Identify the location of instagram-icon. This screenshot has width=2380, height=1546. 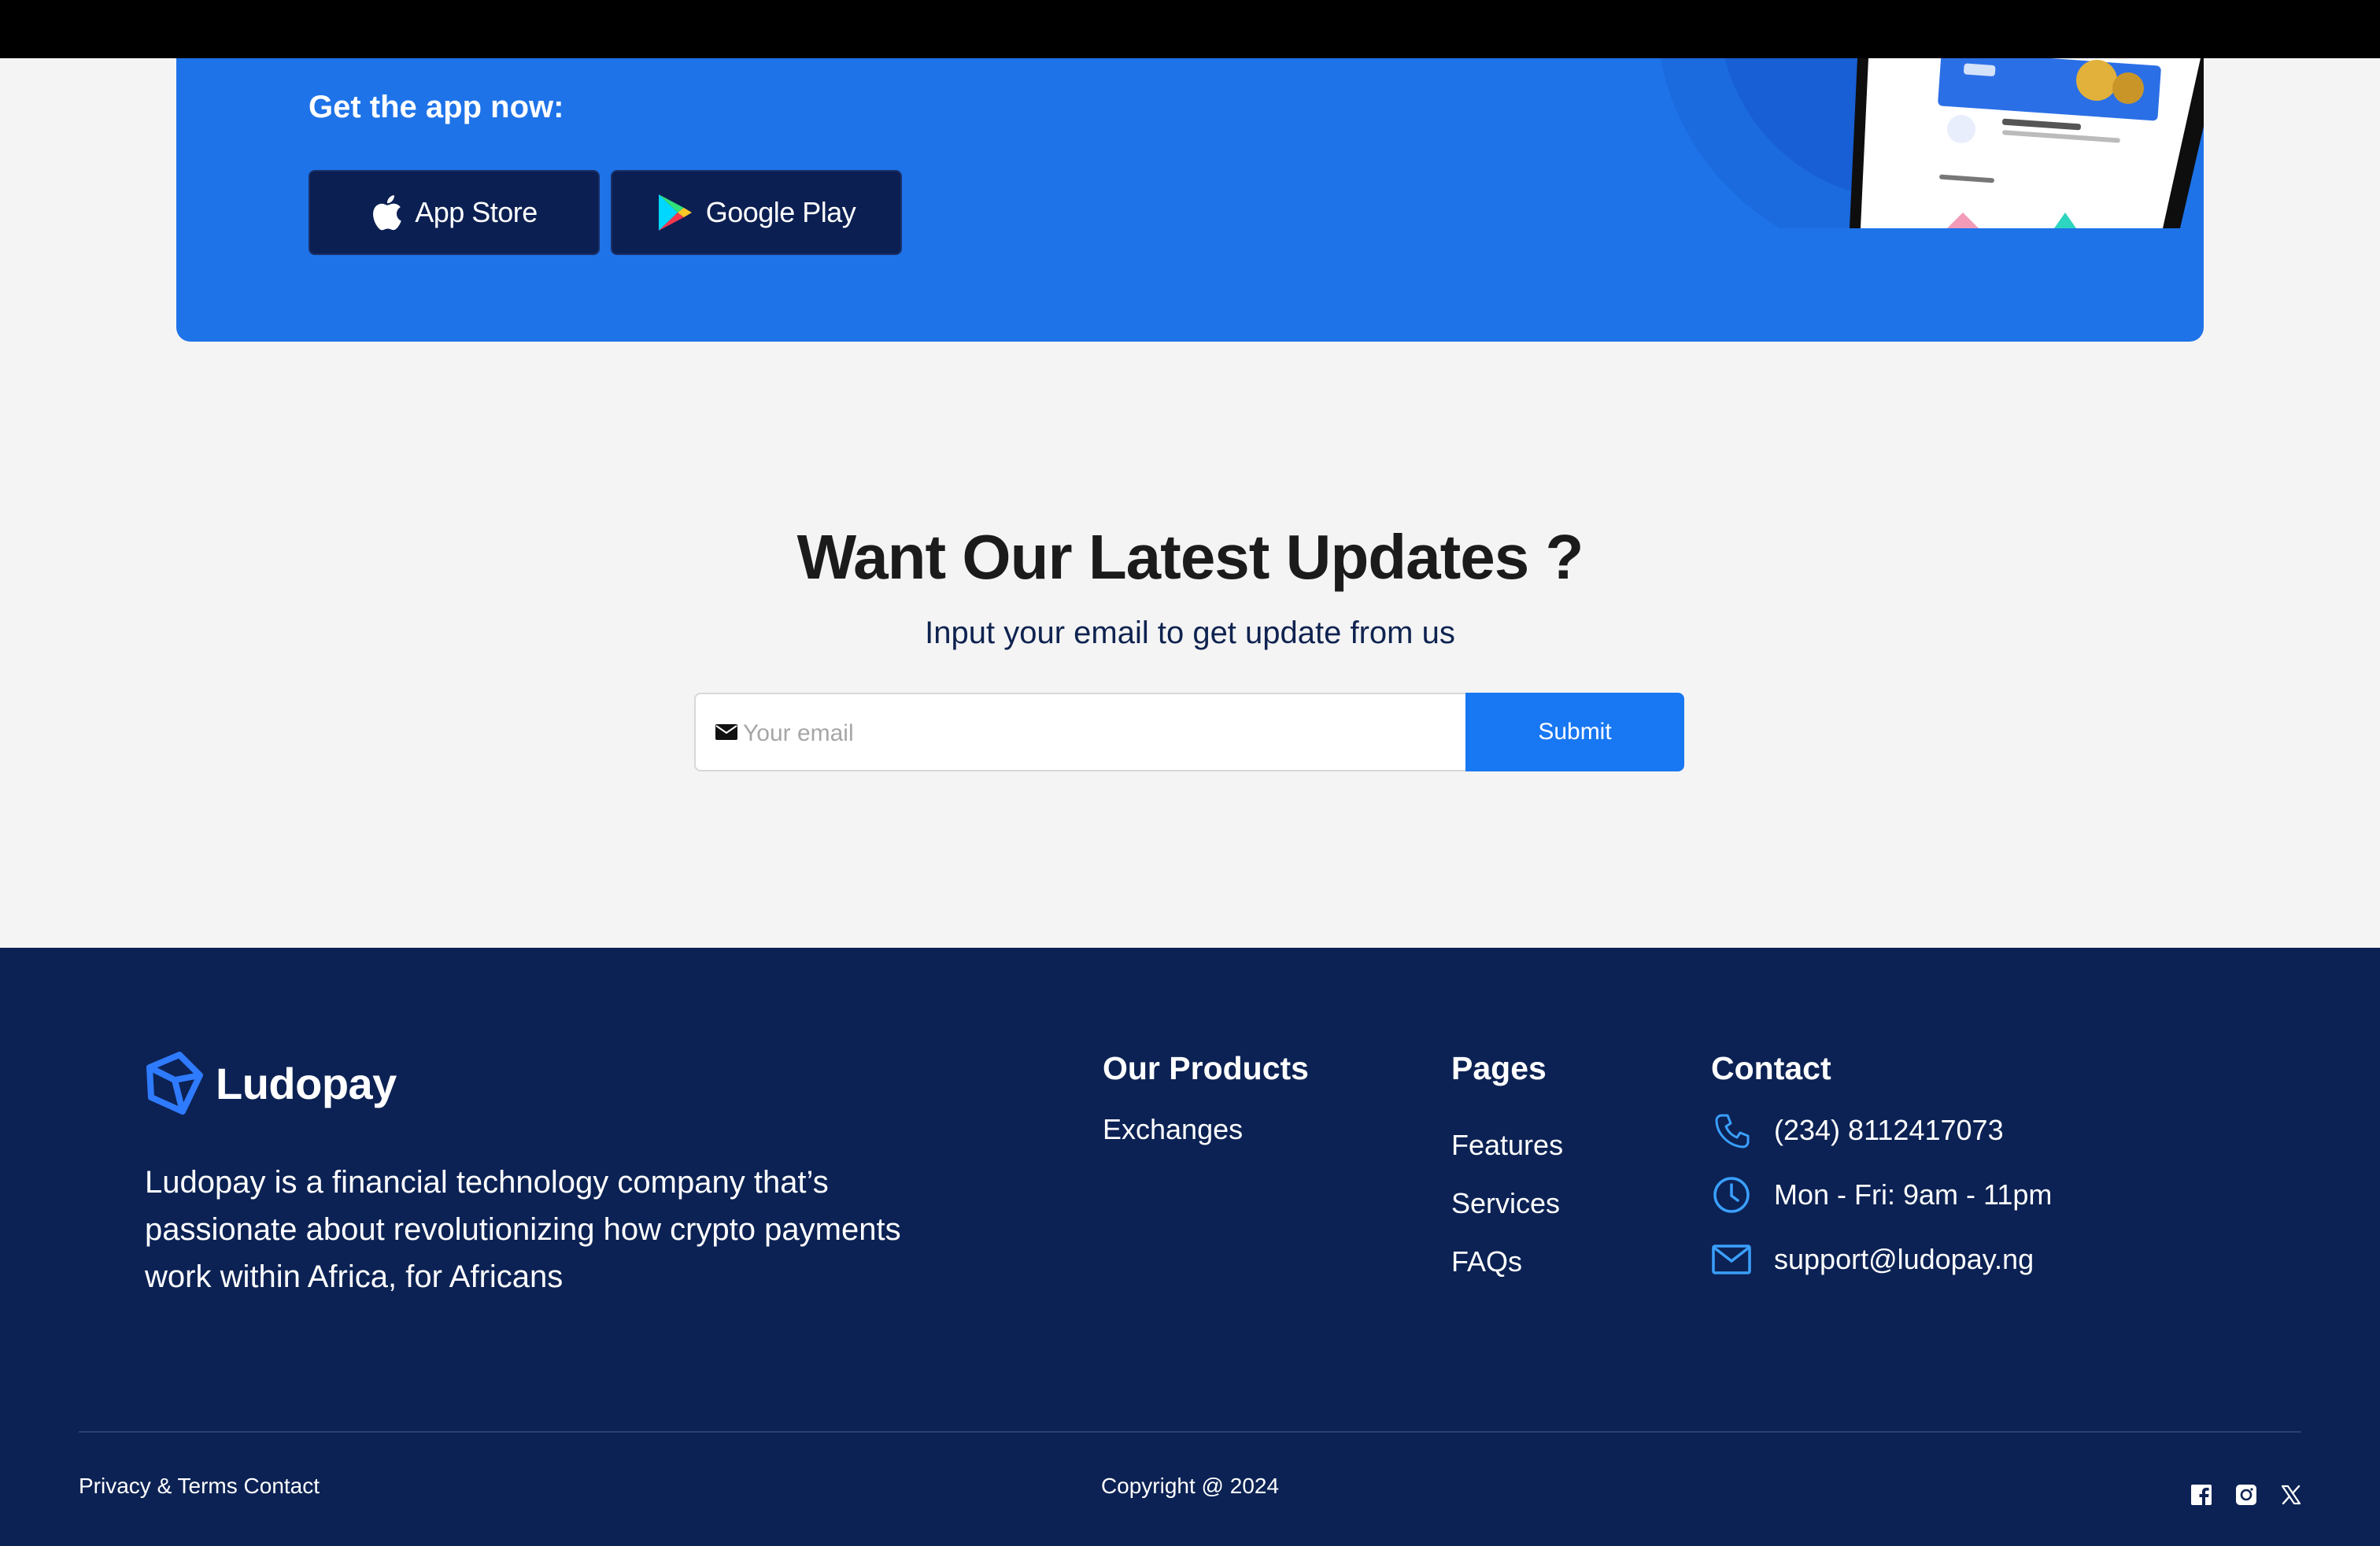
(2246, 1495).